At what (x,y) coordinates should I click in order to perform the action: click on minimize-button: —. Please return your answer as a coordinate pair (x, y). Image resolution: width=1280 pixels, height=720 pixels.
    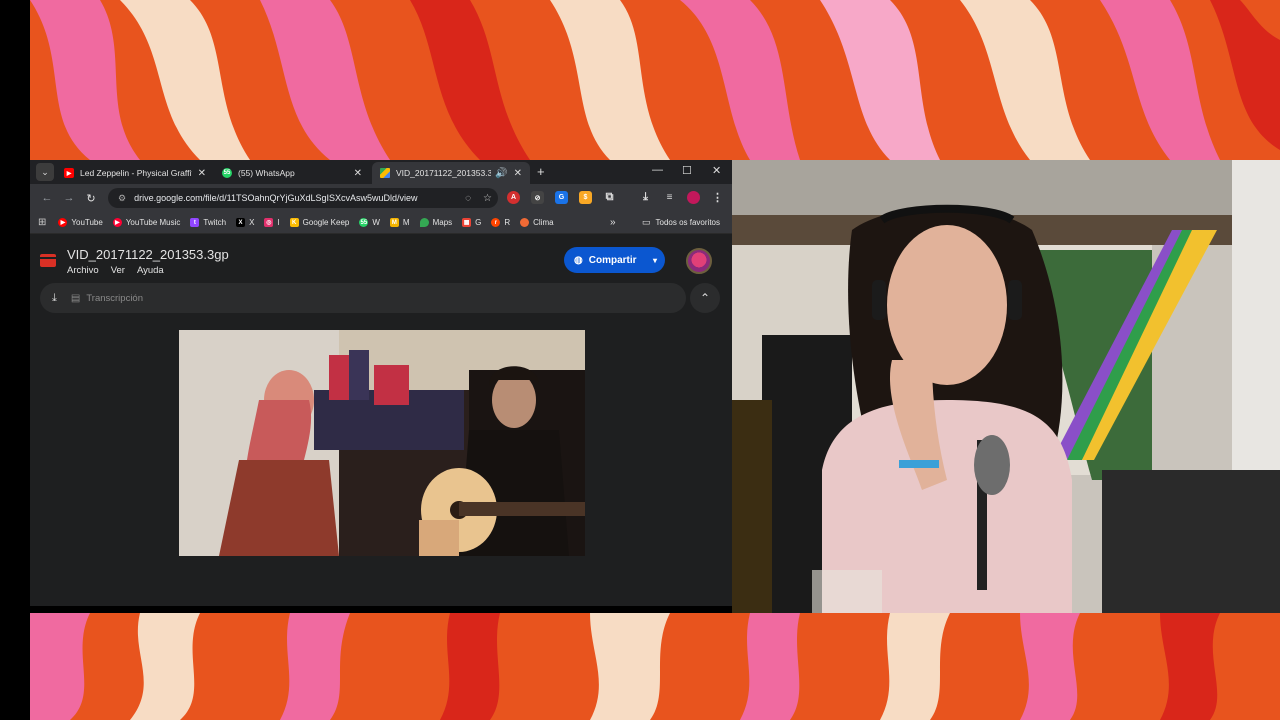
    Looking at the image, I should click on (657, 170).